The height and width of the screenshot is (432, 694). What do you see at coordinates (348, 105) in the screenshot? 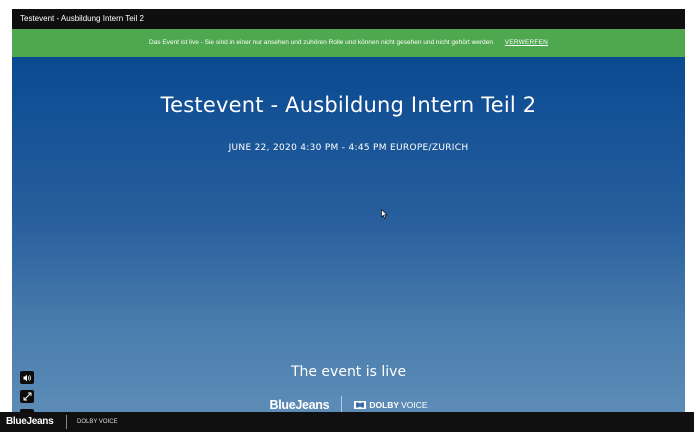
I see `event-title: Testevent - Ausbildung Intern Teil 2` at bounding box center [348, 105].